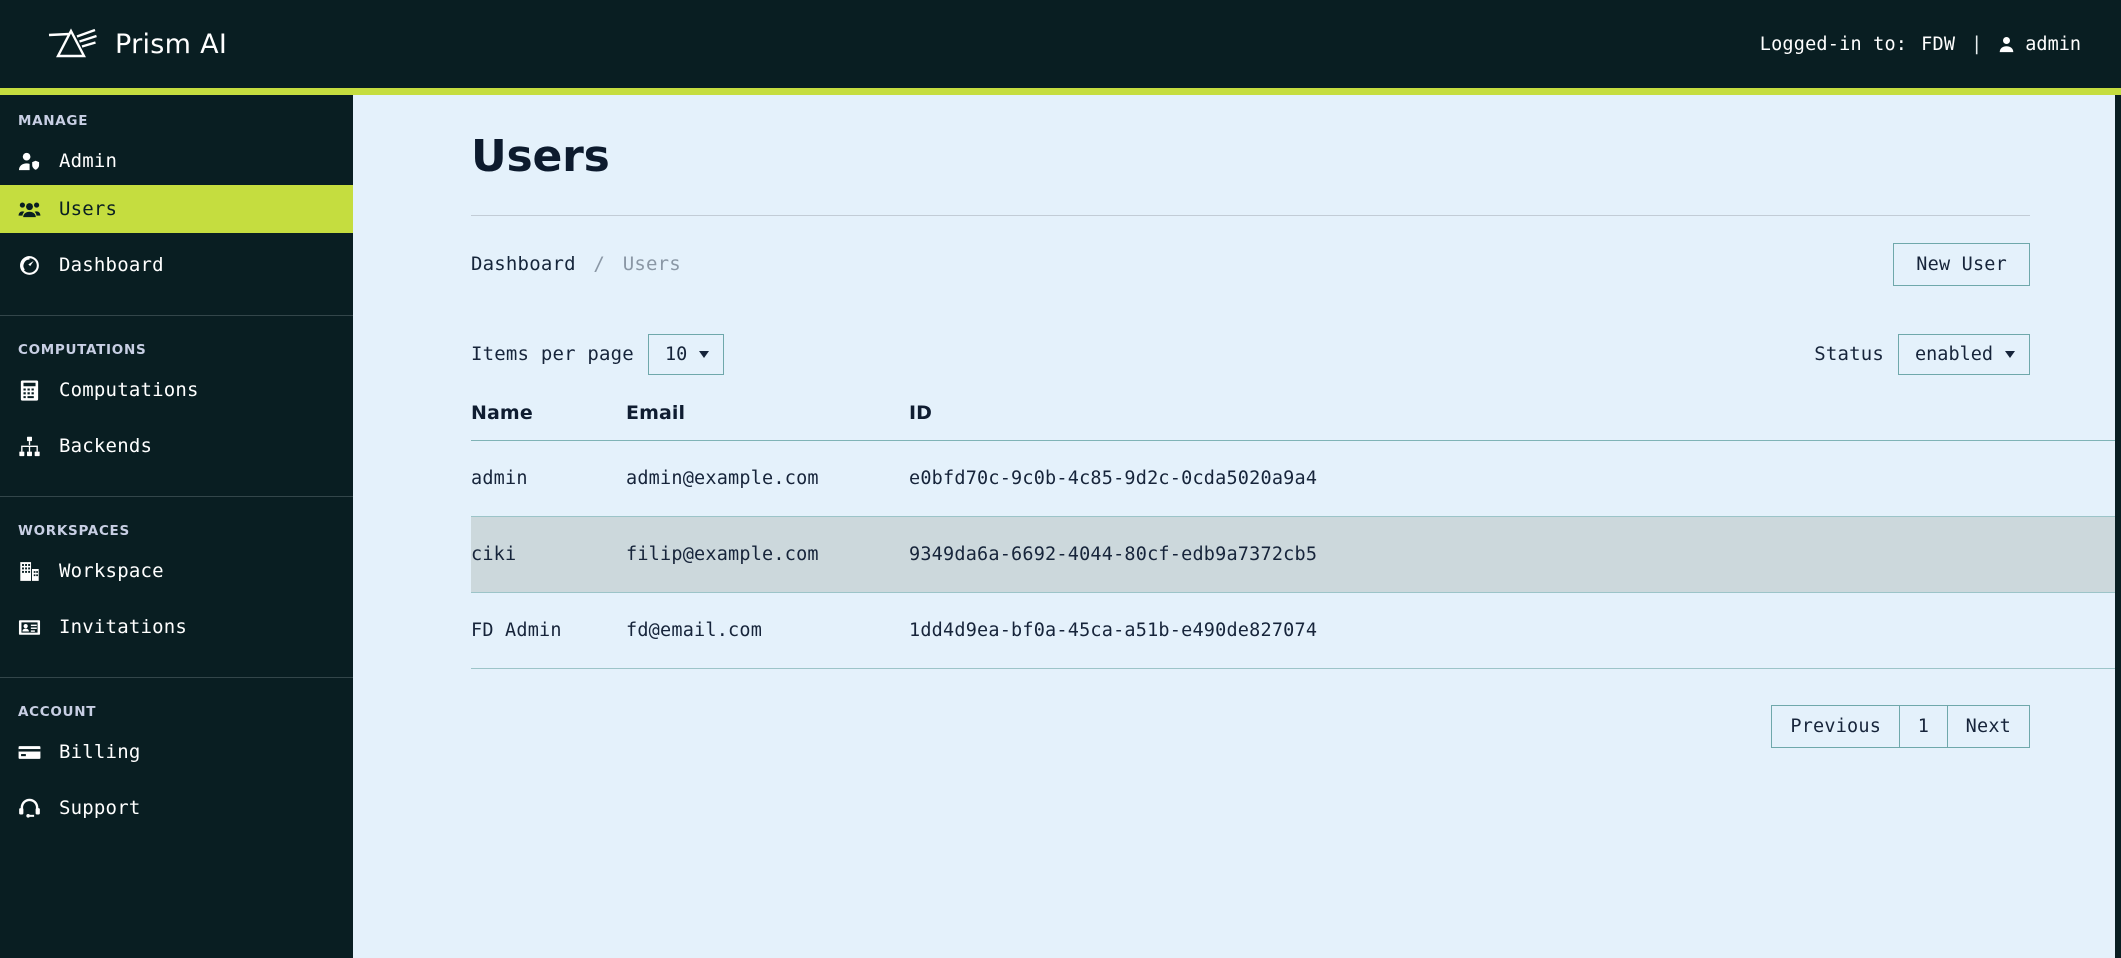 The width and height of the screenshot is (2121, 958). I want to click on status-filter-control: Status enabled, so click(1922, 354).